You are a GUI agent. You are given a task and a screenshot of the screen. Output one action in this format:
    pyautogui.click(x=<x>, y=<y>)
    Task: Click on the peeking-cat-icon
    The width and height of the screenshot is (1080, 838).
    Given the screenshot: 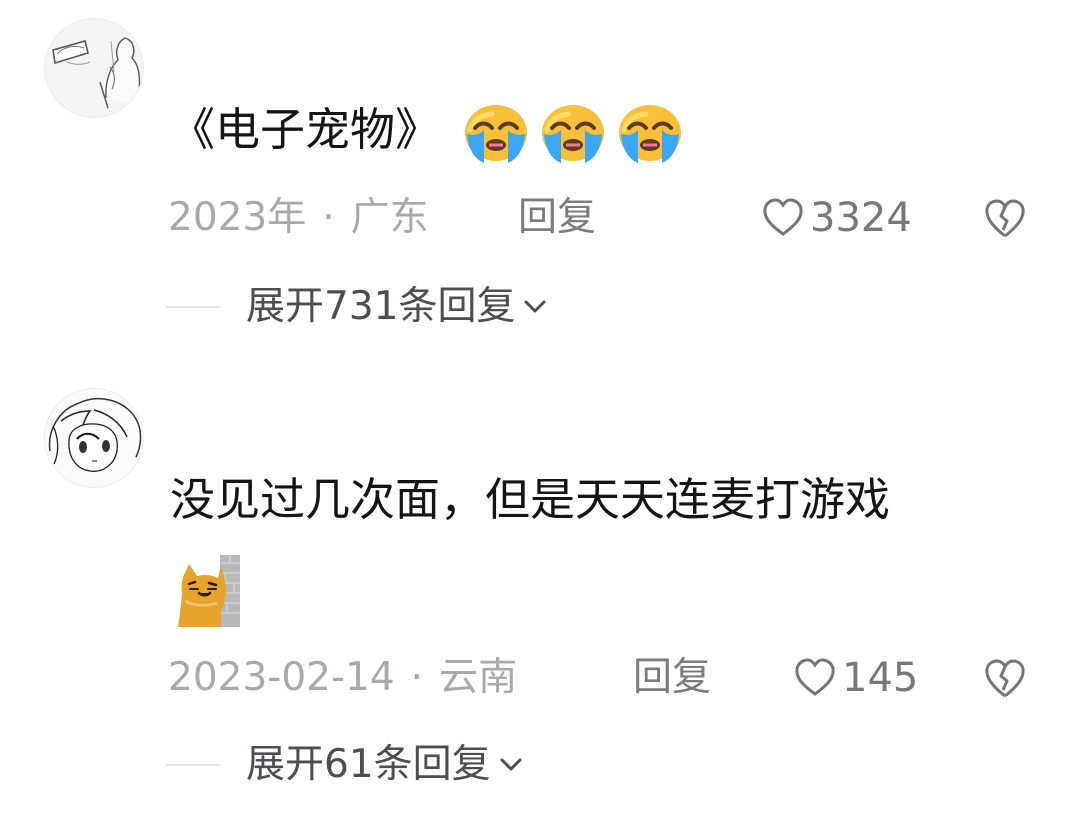 What is the action you would take?
    pyautogui.click(x=209, y=591)
    